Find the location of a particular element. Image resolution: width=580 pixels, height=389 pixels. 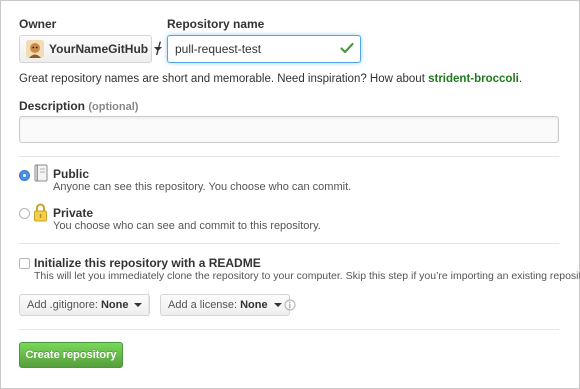

check-icon is located at coordinates (347, 48).